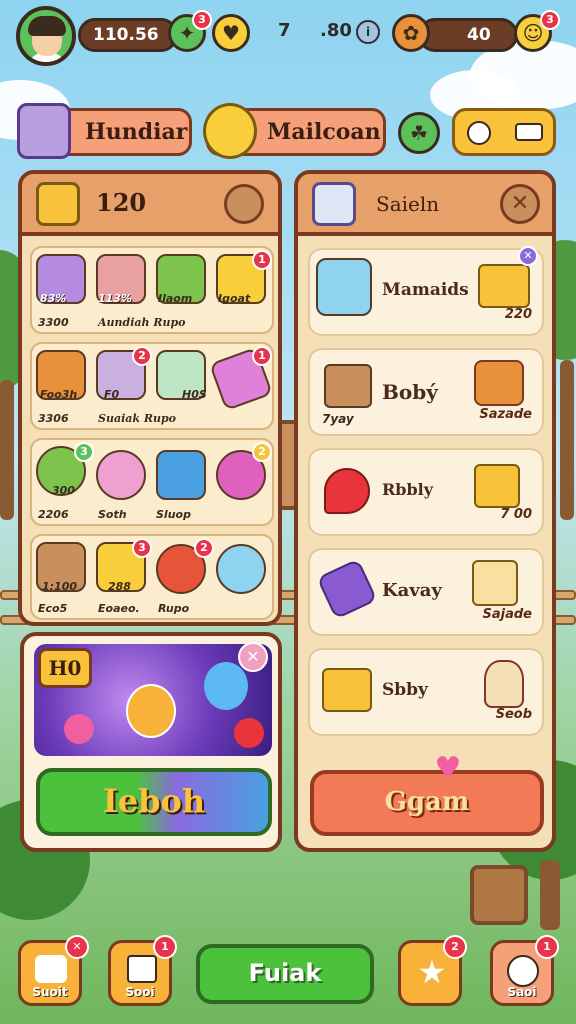  I want to click on chest-icon, so click(504, 286).